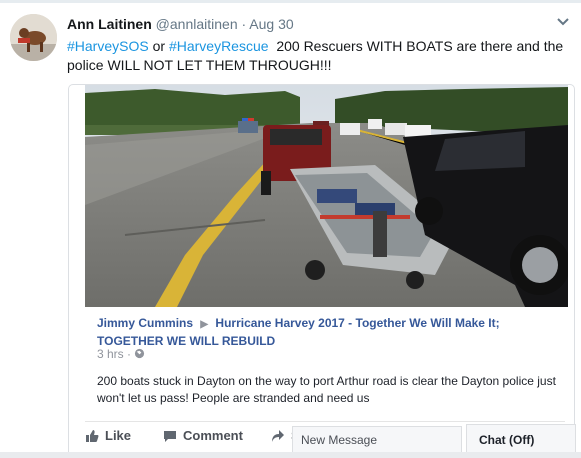 The height and width of the screenshot is (458, 581). What do you see at coordinates (290, 1) in the screenshot?
I see `divider` at bounding box center [290, 1].